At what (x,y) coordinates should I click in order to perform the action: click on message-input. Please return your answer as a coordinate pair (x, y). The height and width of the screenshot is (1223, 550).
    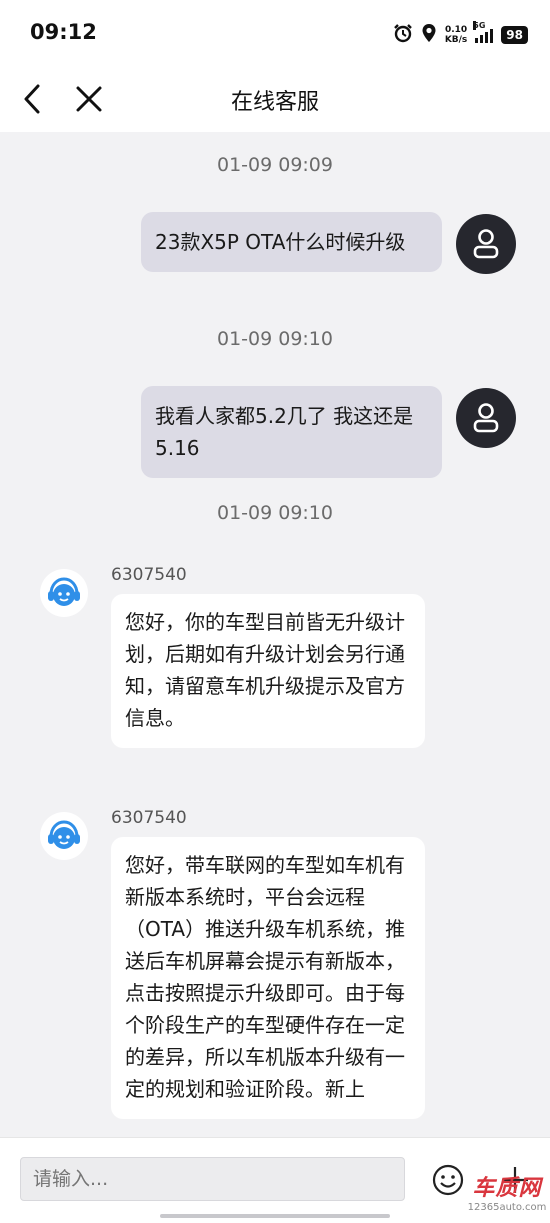
    Looking at the image, I should click on (212, 1179).